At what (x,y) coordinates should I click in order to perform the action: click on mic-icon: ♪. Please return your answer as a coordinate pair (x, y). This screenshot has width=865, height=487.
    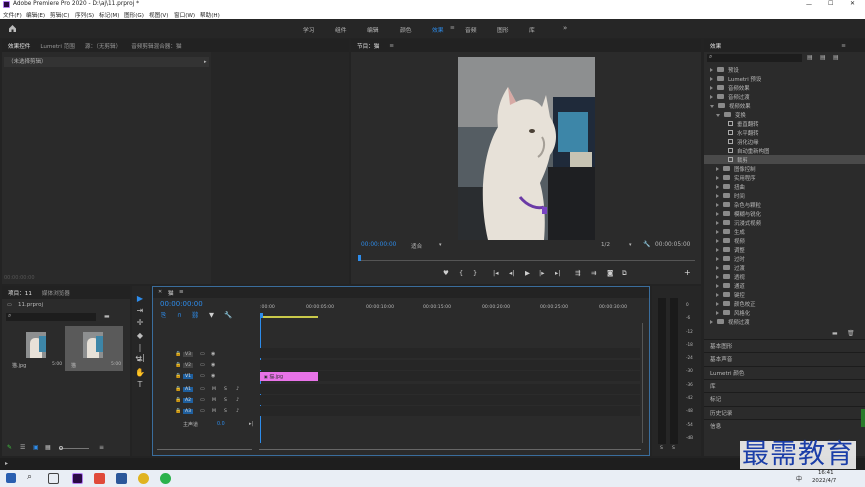
    Looking at the image, I should click on (237, 389).